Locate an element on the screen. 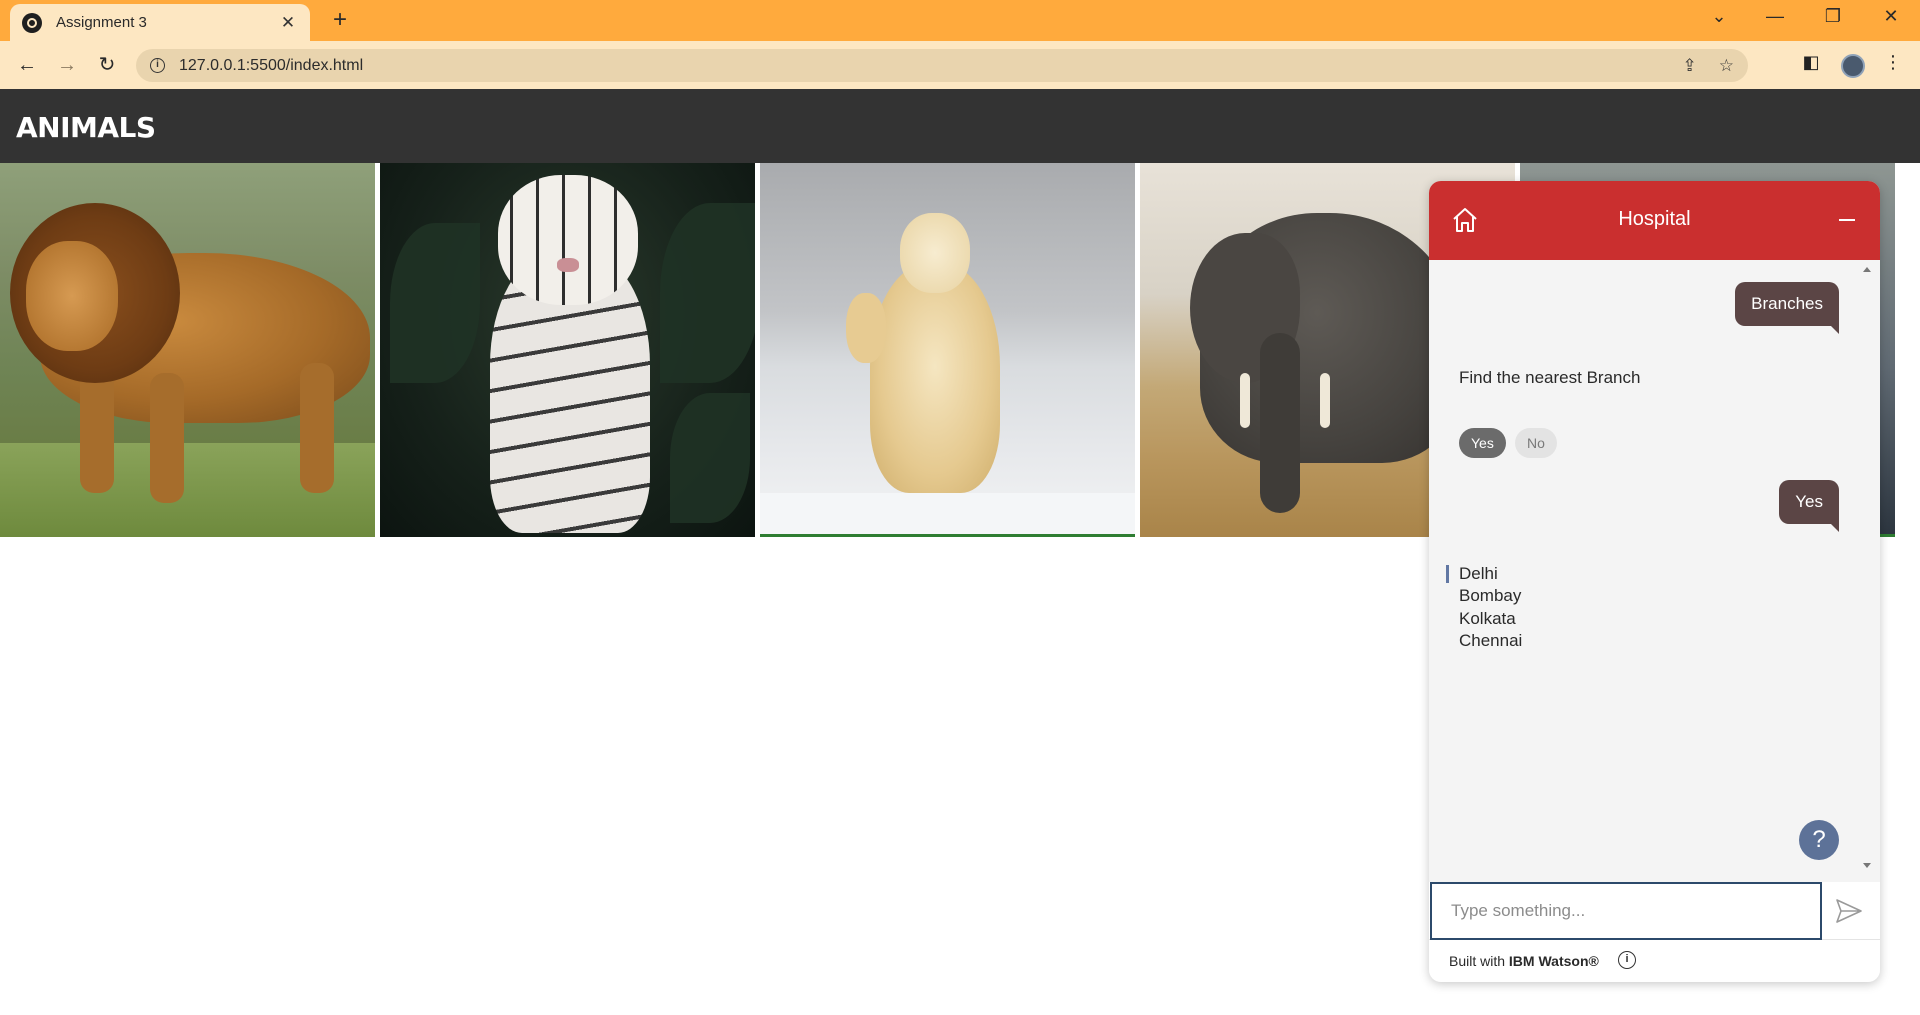 This screenshot has width=1920, height=1015. restore-window-icon: ❐ is located at coordinates (1833, 16).